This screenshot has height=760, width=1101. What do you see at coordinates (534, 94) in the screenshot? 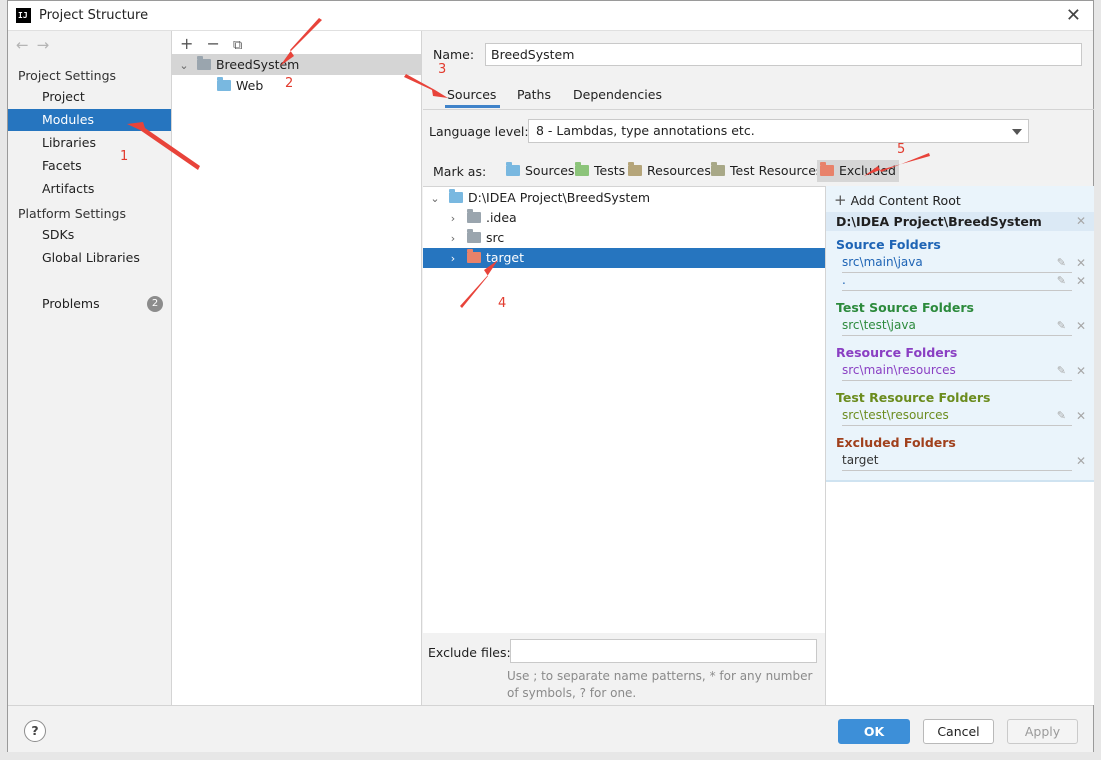
I see `tab-paths: Paths` at bounding box center [534, 94].